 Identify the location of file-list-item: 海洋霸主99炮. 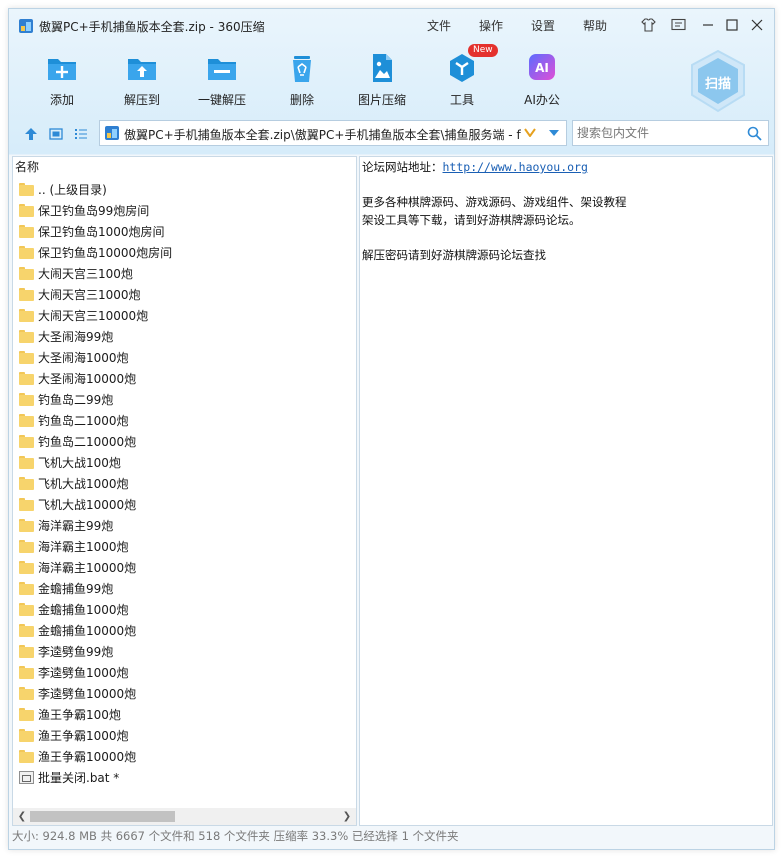
(184, 525).